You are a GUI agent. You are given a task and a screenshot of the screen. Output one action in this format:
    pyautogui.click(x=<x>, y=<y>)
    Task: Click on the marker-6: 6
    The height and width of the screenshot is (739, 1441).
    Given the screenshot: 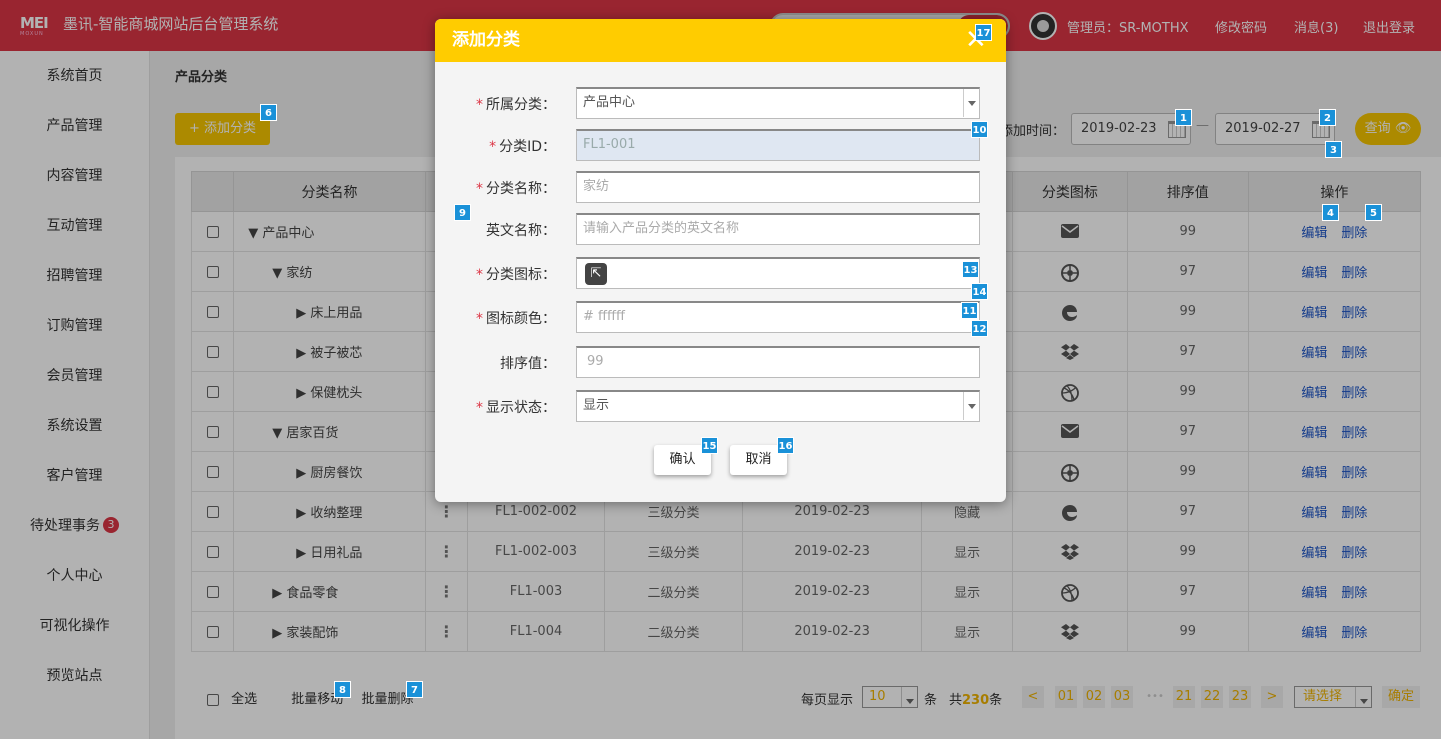 What is the action you would take?
    pyautogui.click(x=268, y=112)
    